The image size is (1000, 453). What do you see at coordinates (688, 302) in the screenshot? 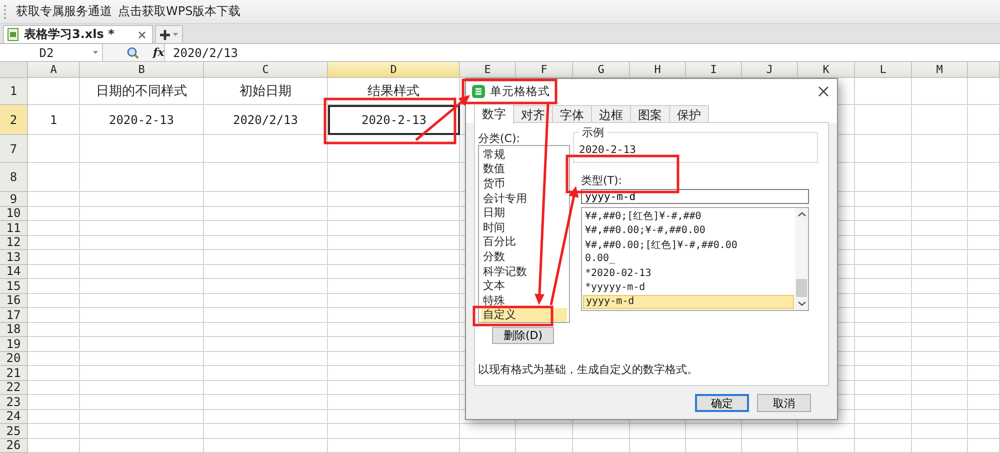
I see `format-item: yyyy-m-d` at bounding box center [688, 302].